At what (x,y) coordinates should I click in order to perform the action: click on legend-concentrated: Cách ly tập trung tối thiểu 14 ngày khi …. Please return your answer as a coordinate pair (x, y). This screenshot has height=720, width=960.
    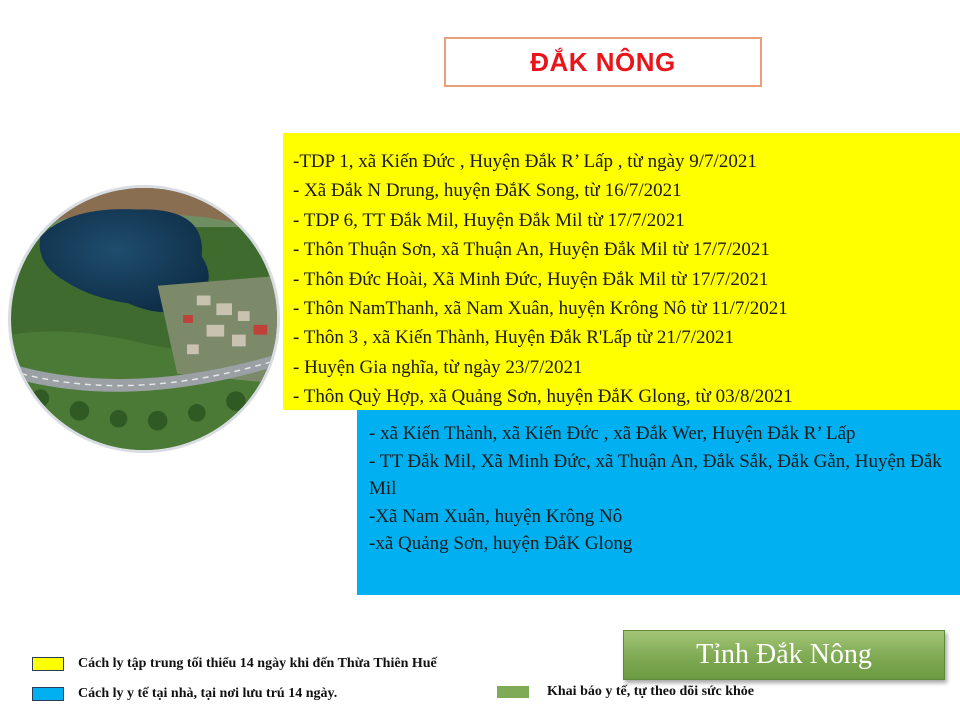
    Looking at the image, I should click on (234, 664).